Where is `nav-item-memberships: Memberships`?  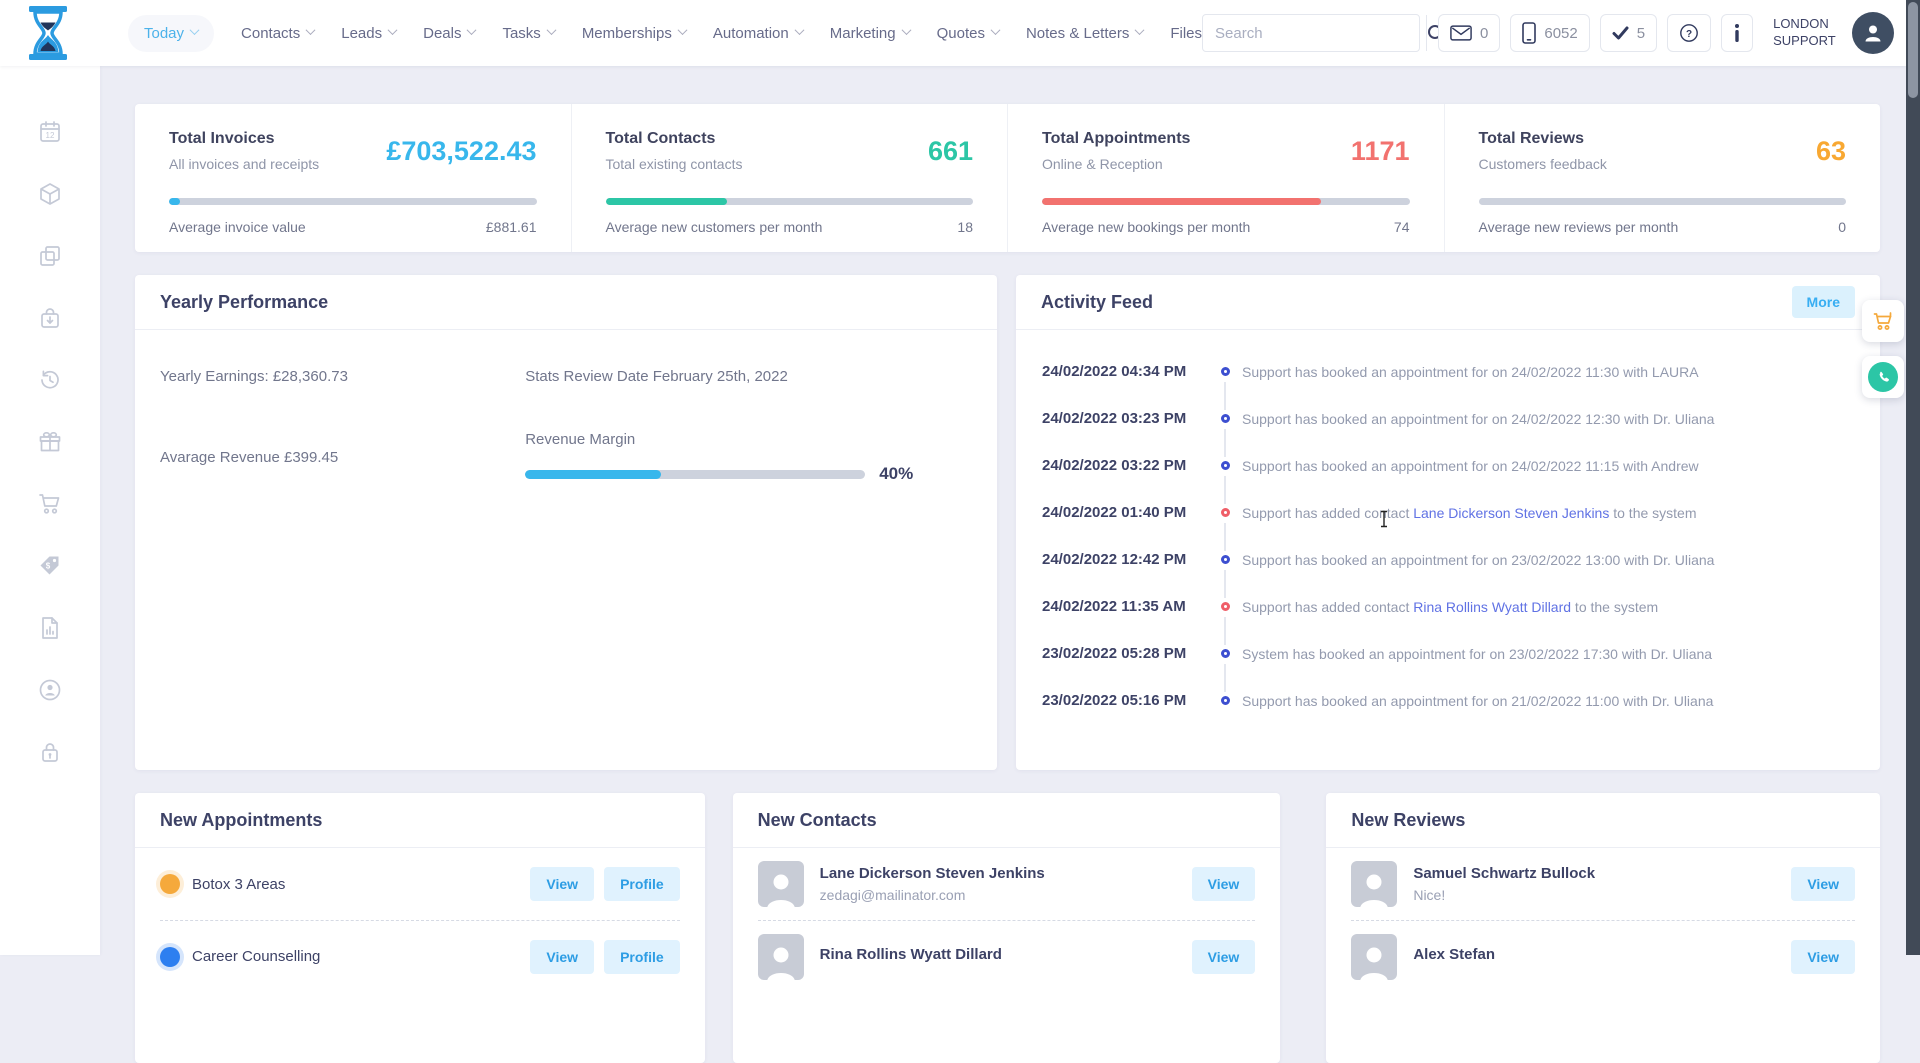
nav-item-memberships: Memberships is located at coordinates (634, 33).